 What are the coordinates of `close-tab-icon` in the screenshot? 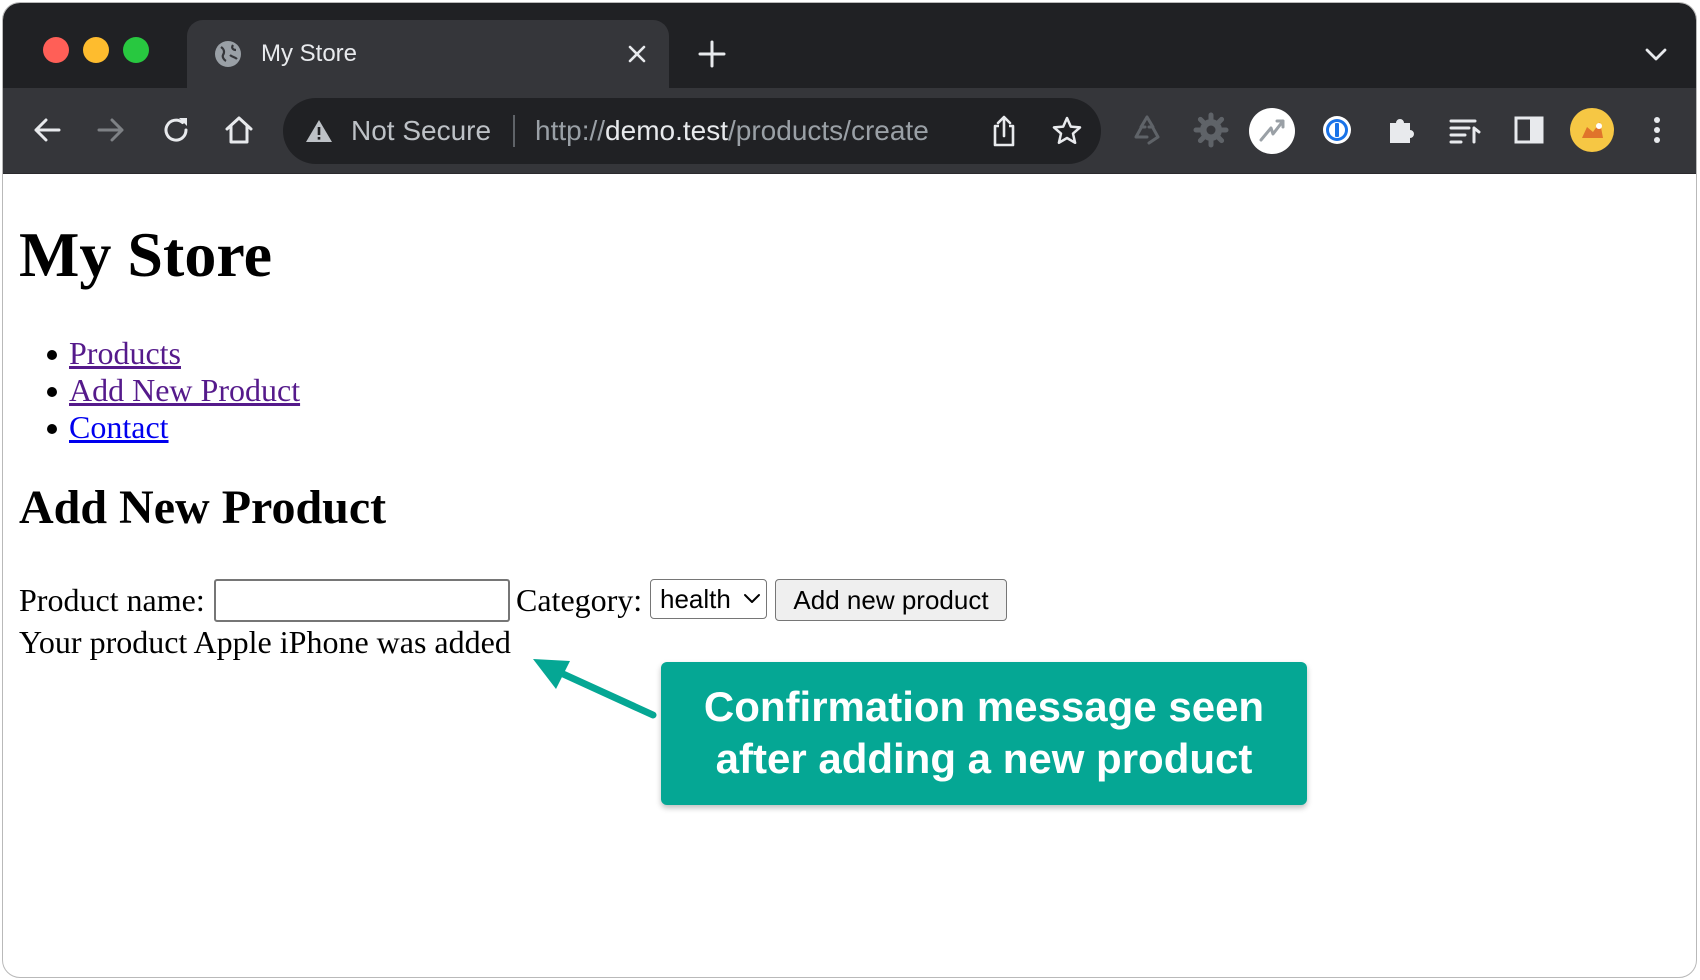 It's located at (637, 54).